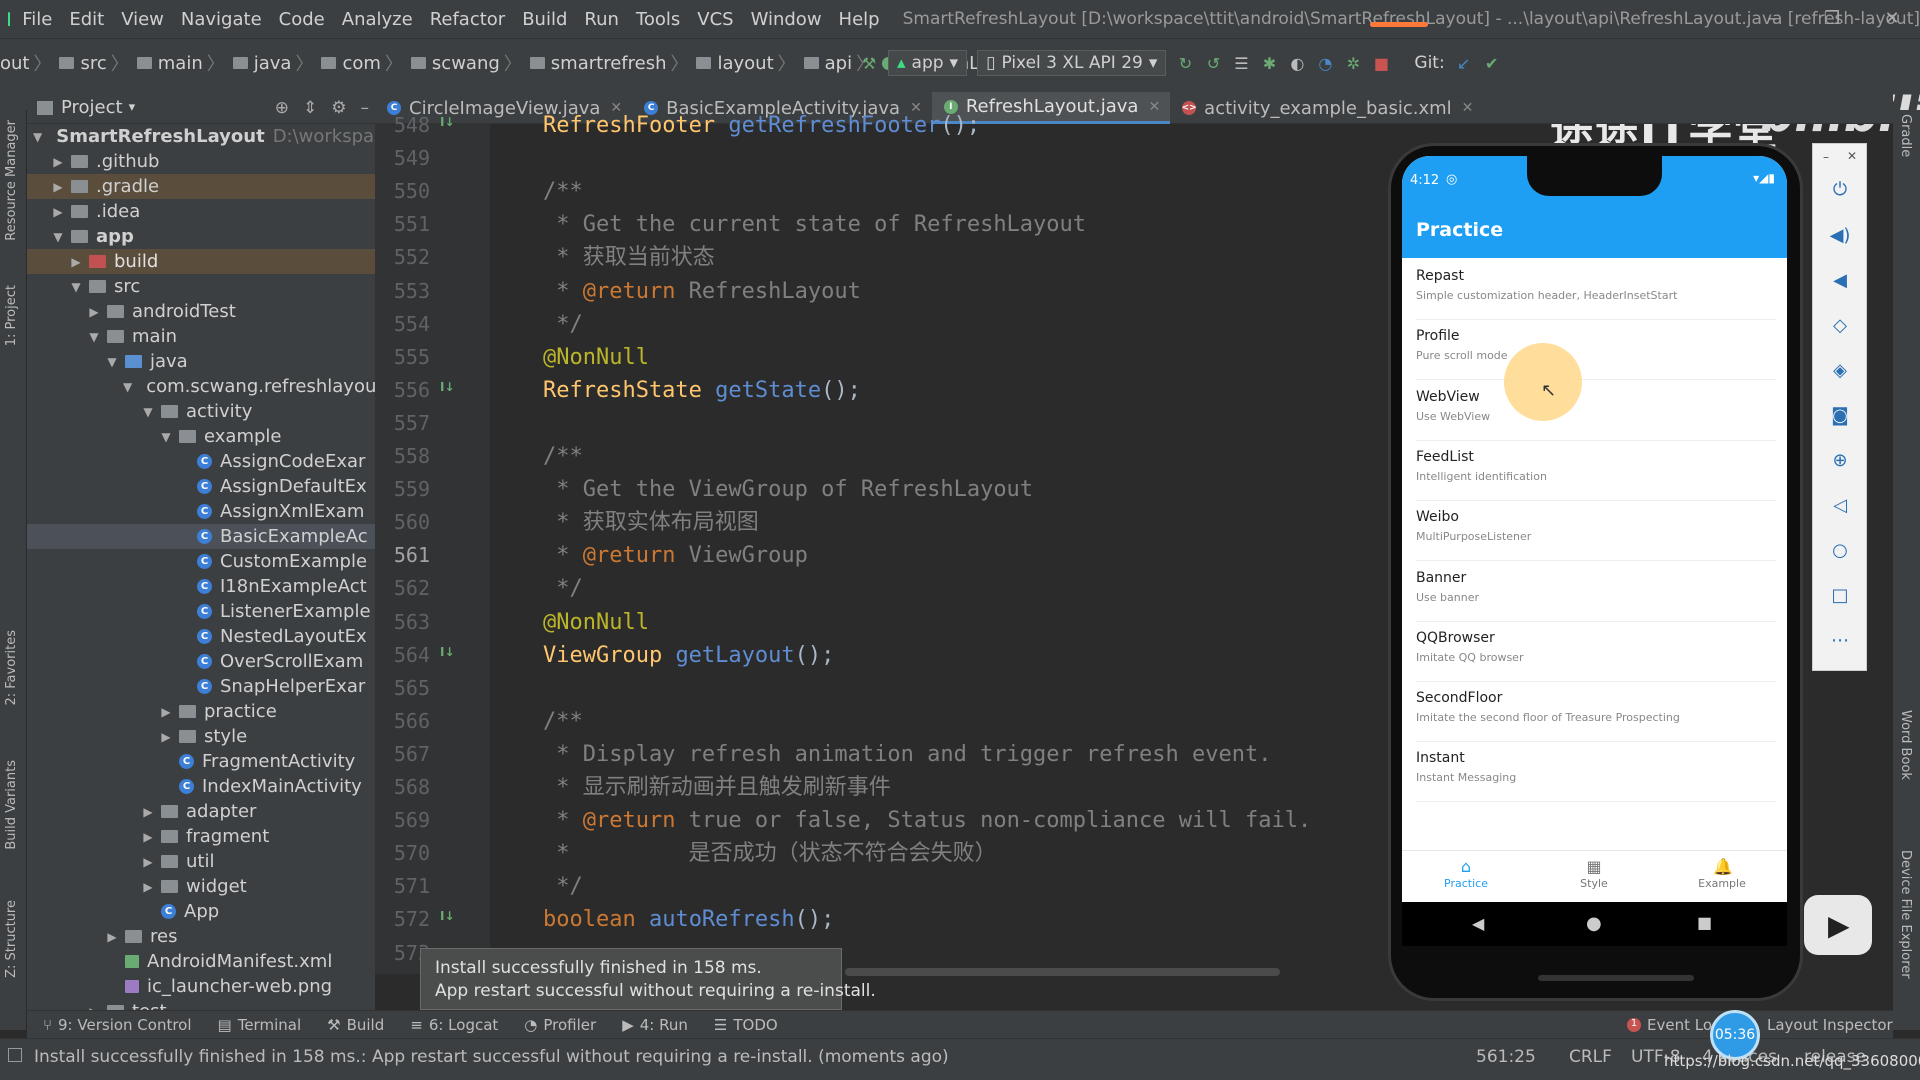  What do you see at coordinates (1772, 18) in the screenshot?
I see `minimize-icon: –` at bounding box center [1772, 18].